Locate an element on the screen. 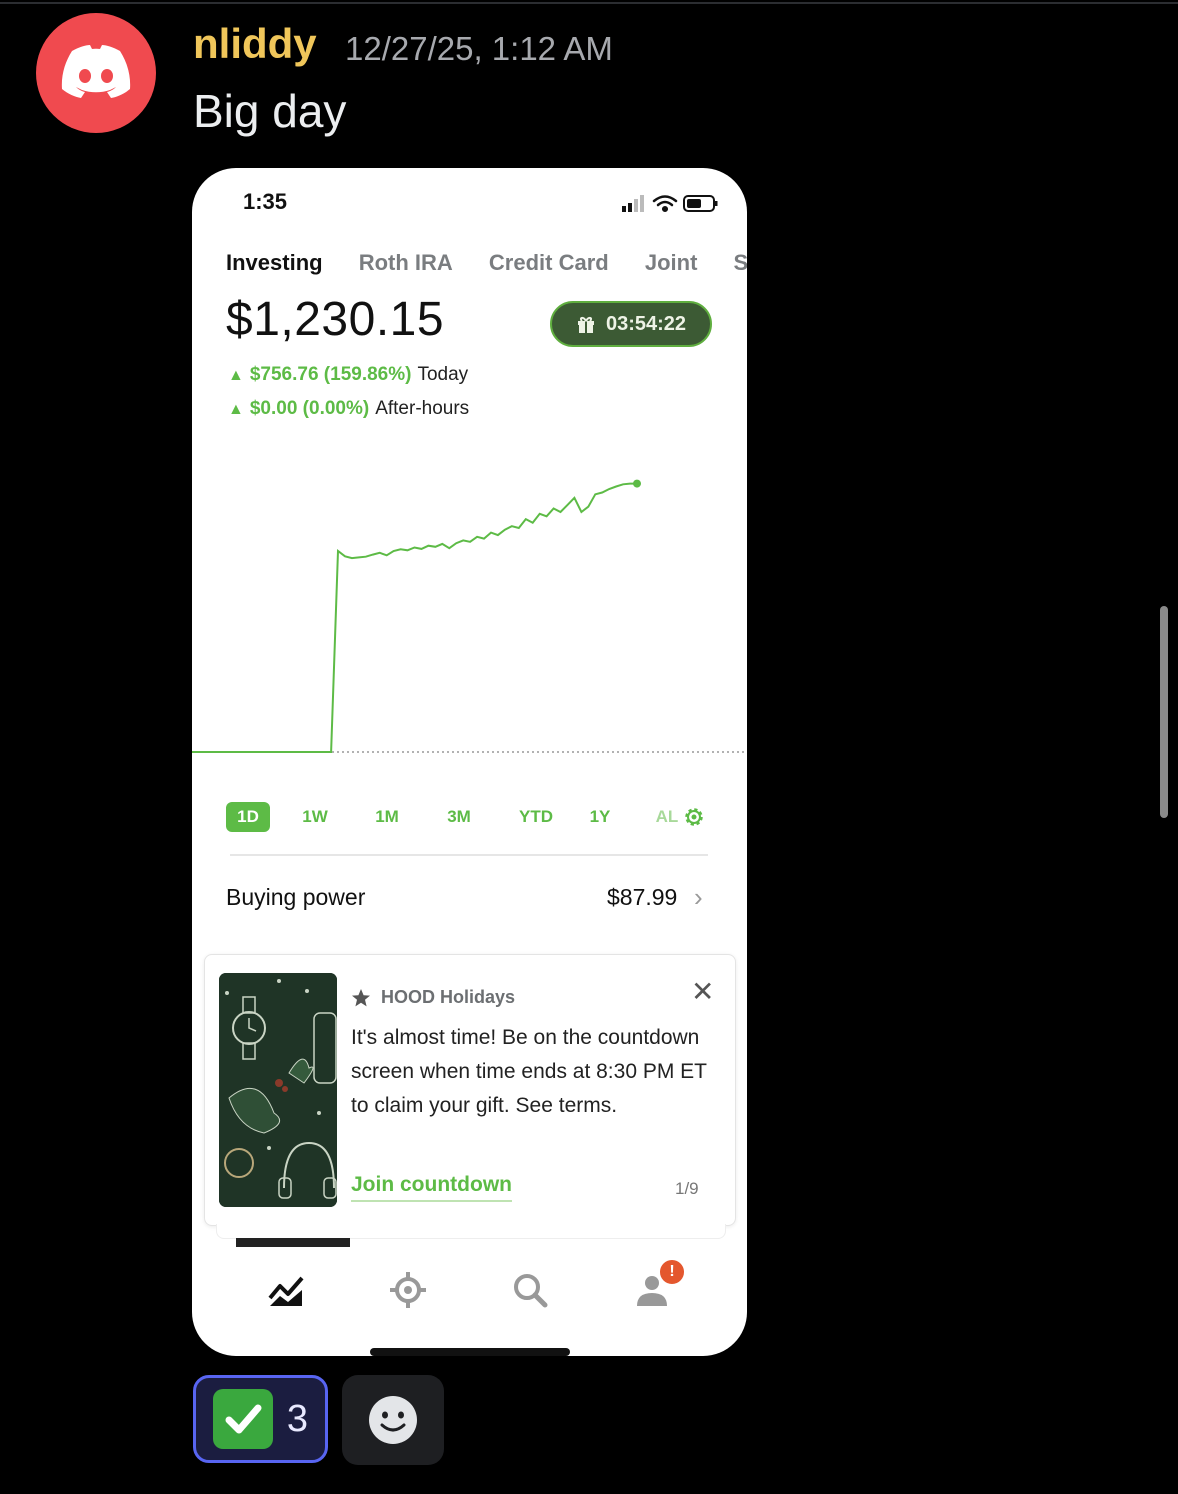 This screenshot has height=1494, width=1178. discord-logo-icon is located at coordinates (96, 71).